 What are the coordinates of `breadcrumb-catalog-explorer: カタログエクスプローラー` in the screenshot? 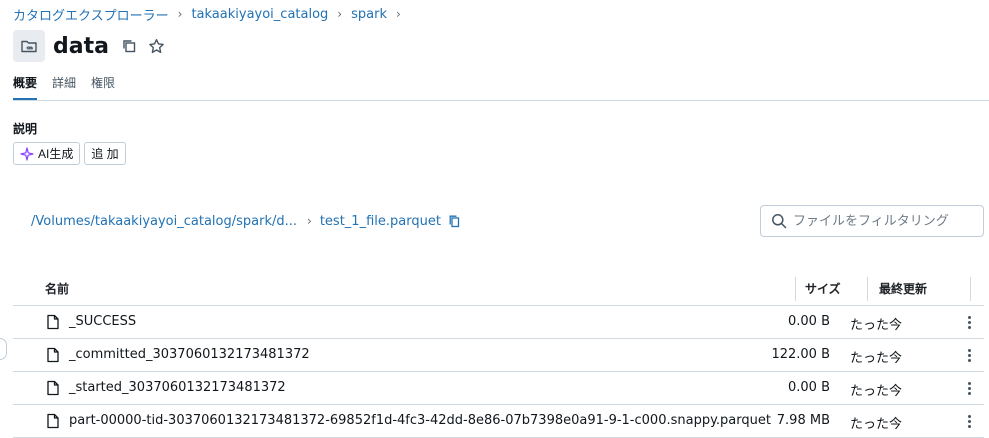 It's located at (91, 14).